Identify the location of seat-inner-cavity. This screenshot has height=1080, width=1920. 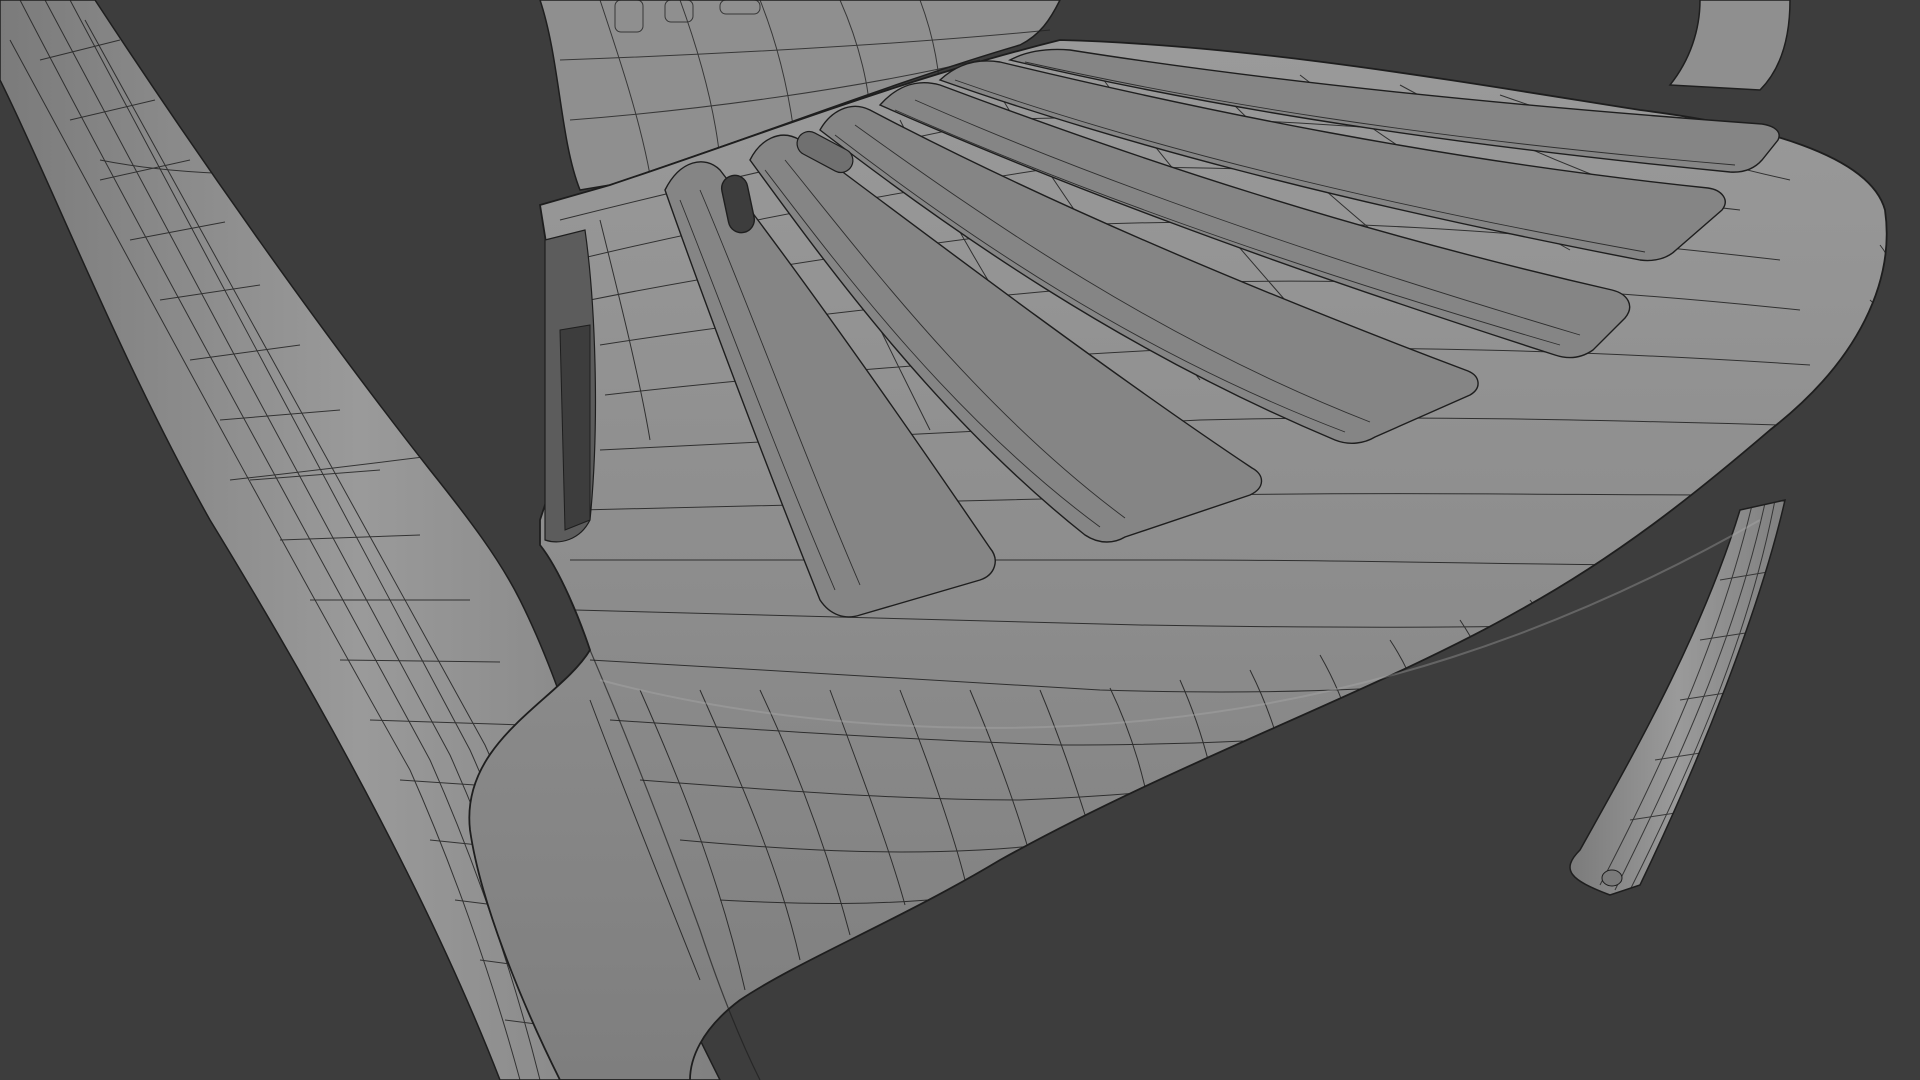
(570, 386).